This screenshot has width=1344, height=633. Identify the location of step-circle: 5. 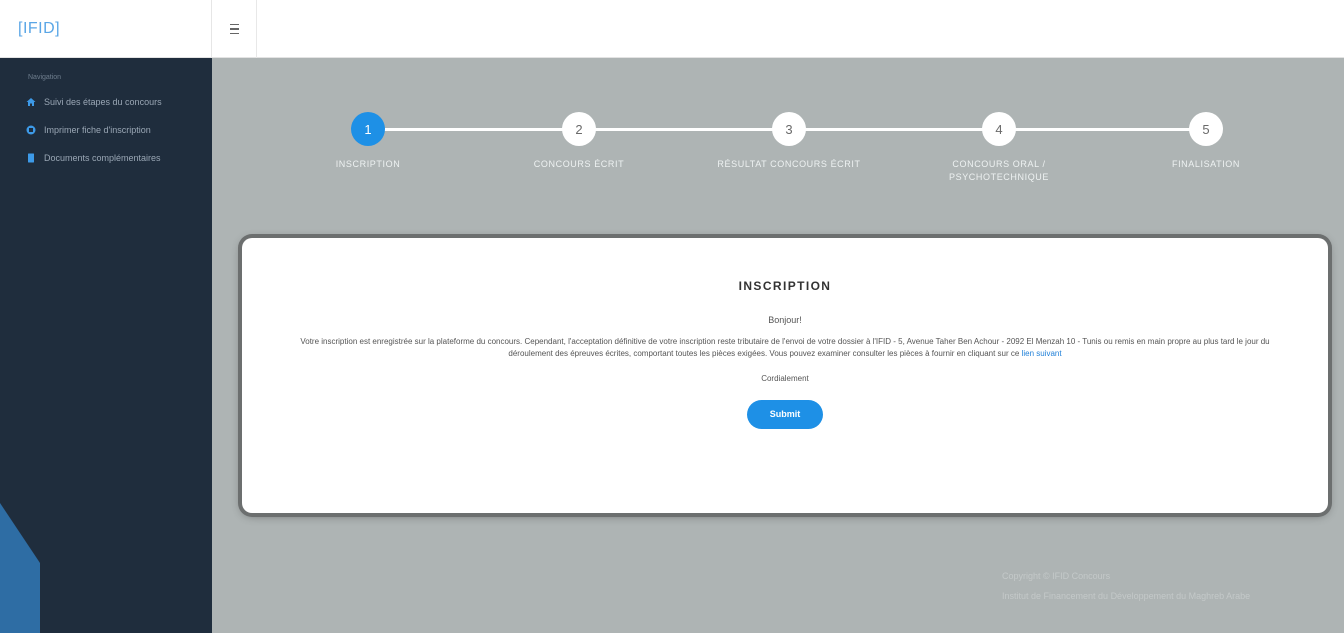
(1206, 129).